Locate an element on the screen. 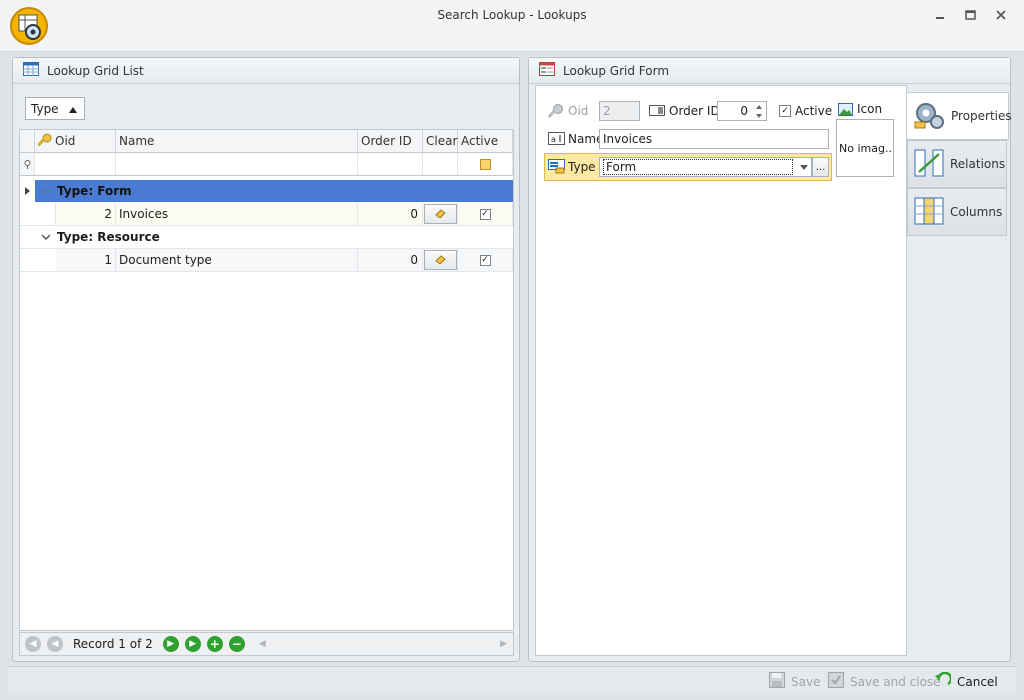 This screenshot has height=700, width=1024. scroll-left-icon: ◀ is located at coordinates (262, 644).